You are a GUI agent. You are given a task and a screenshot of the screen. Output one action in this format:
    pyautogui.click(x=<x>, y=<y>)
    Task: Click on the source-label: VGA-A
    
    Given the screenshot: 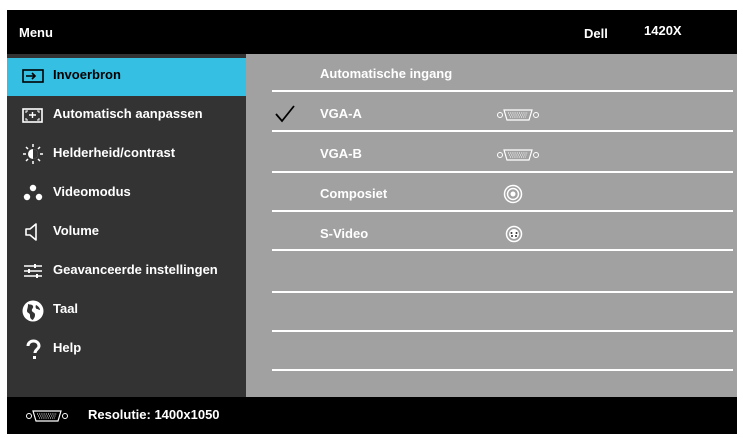 What is the action you would take?
    pyautogui.click(x=341, y=113)
    